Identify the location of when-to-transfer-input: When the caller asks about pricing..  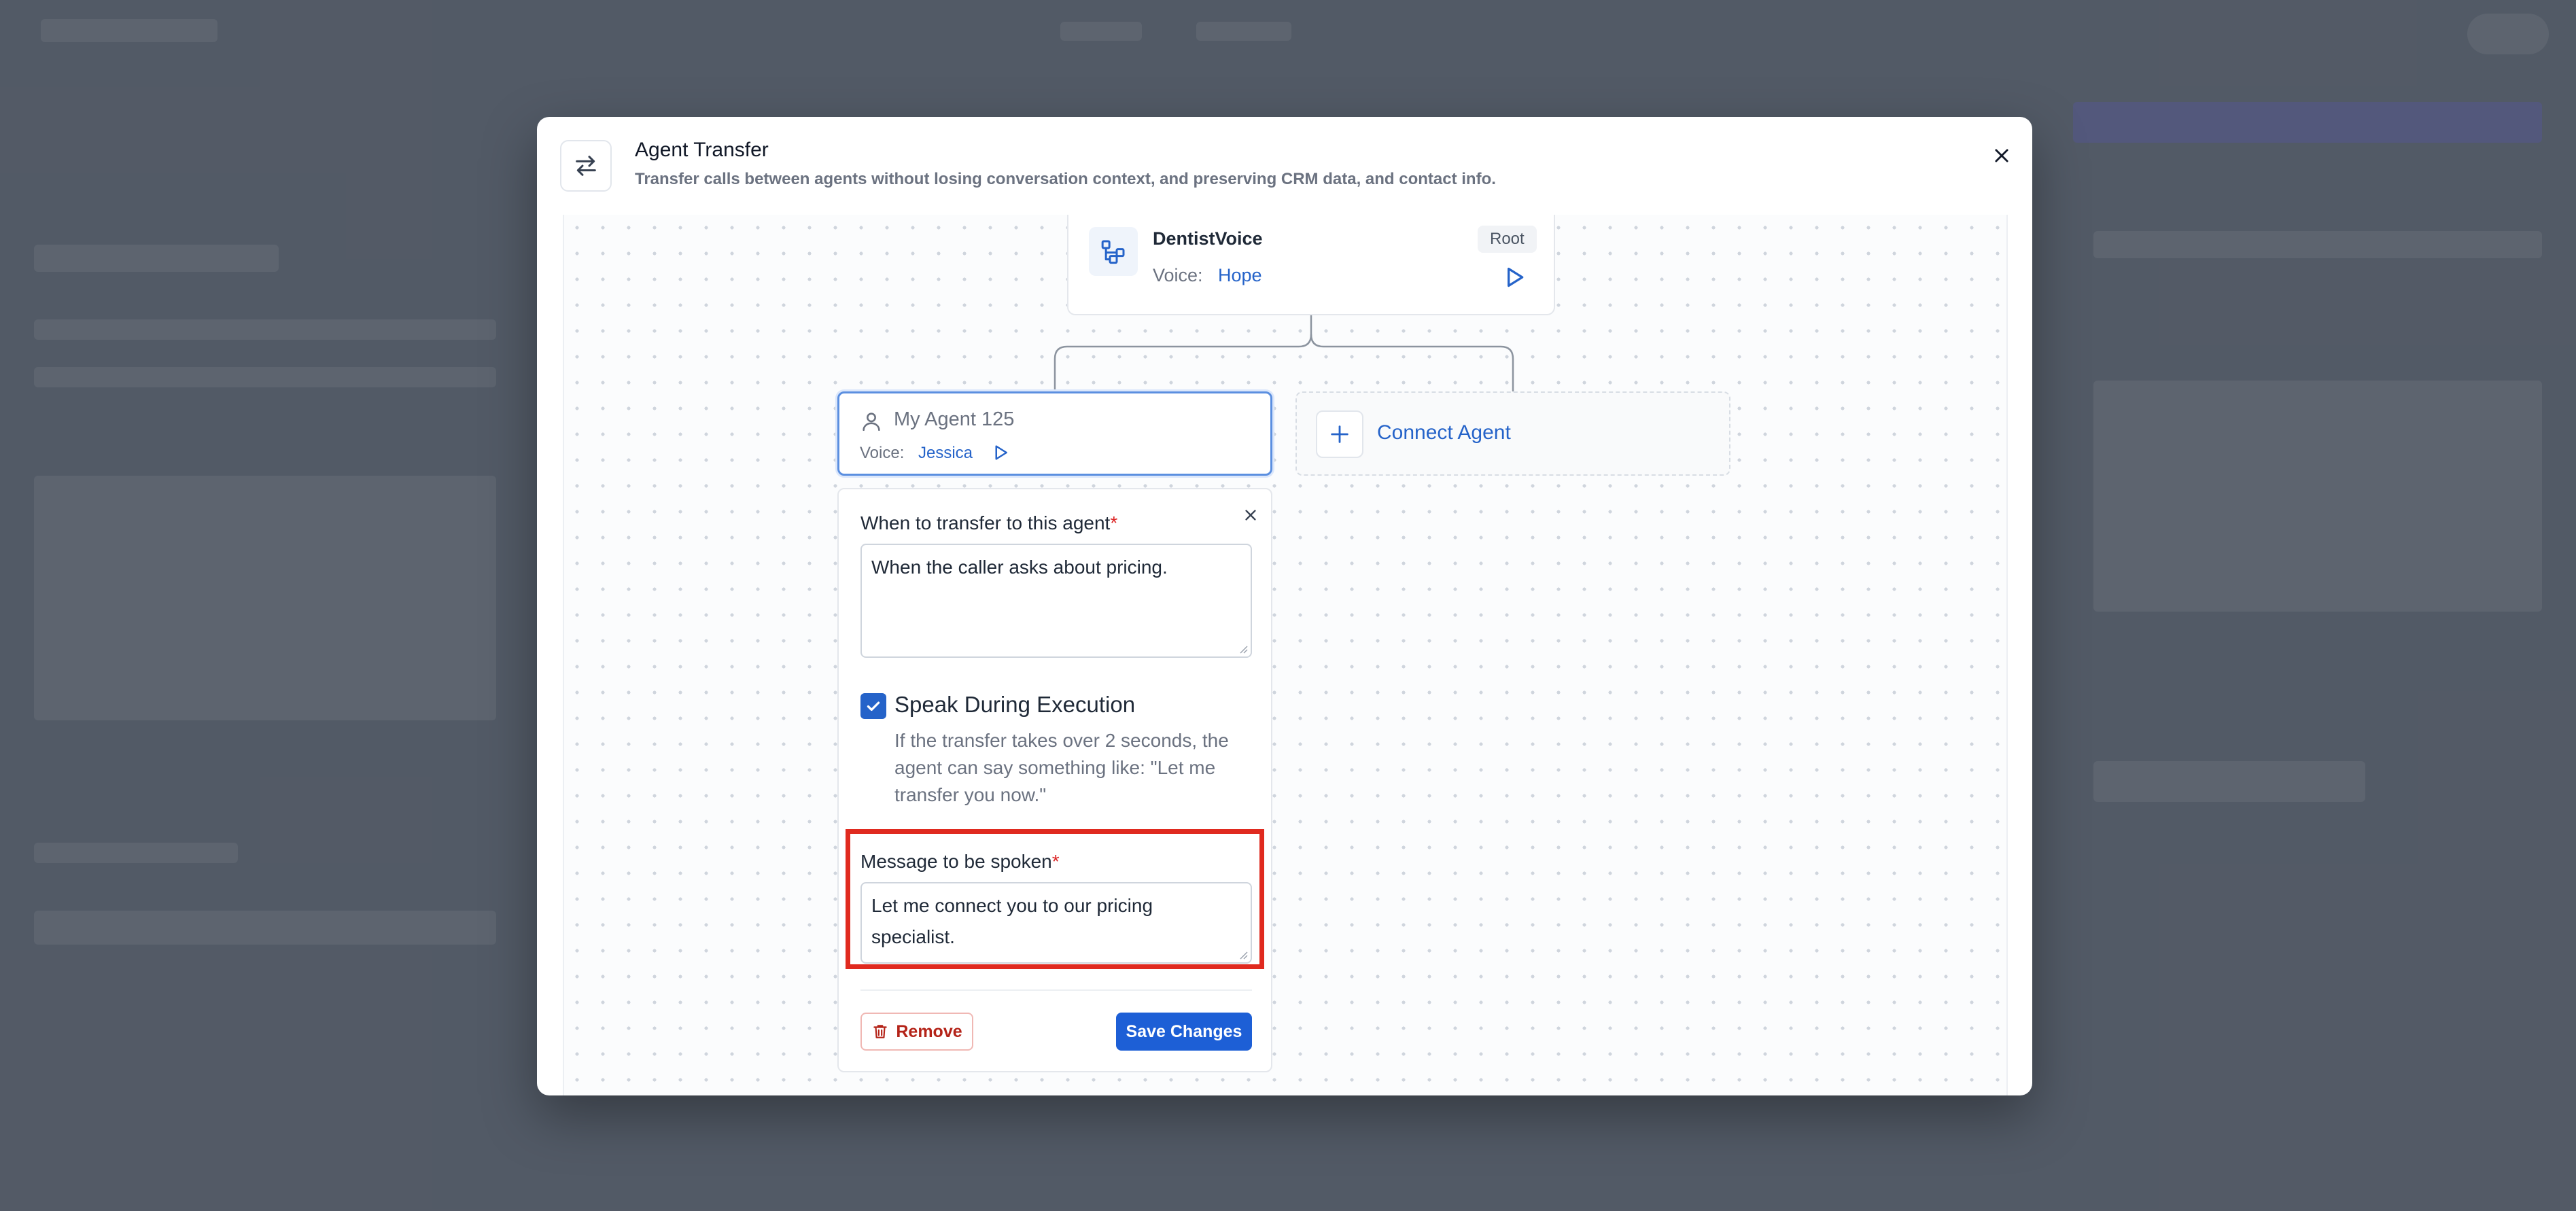
(1056, 601).